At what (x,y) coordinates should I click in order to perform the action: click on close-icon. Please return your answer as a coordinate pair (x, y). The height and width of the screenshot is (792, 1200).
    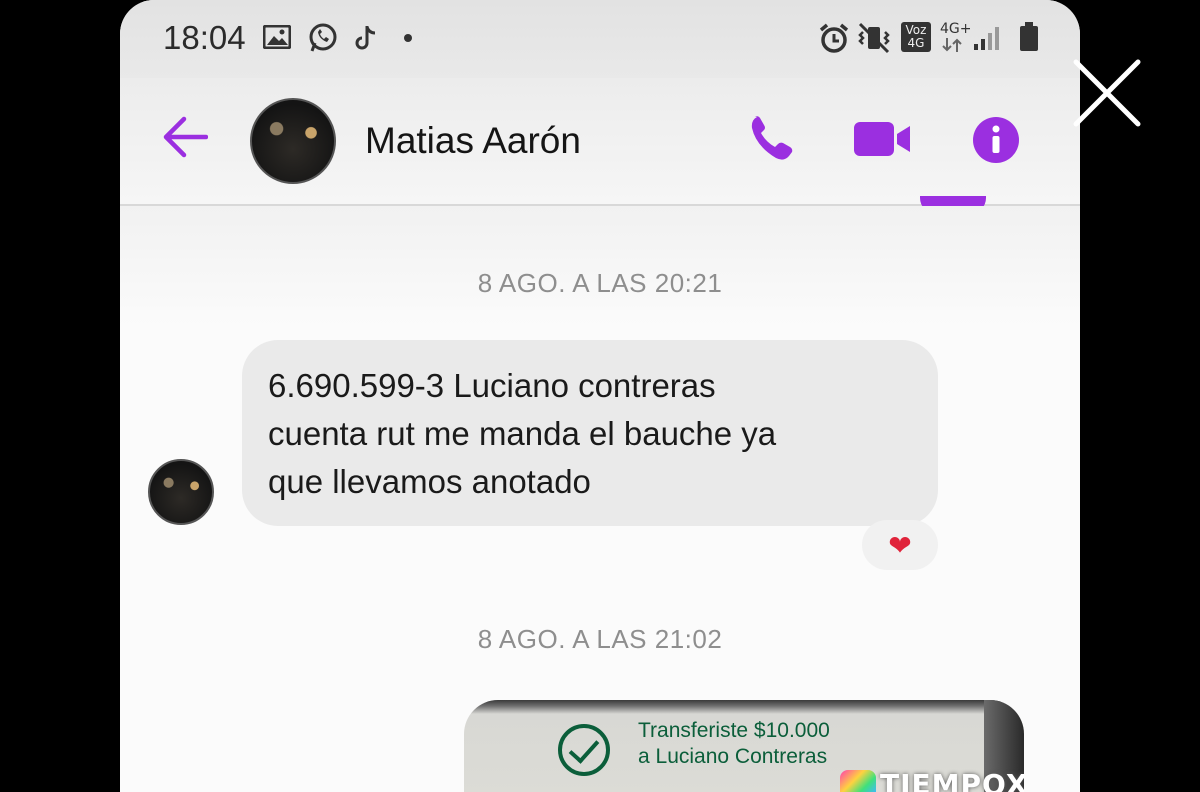
    Looking at the image, I should click on (1107, 93).